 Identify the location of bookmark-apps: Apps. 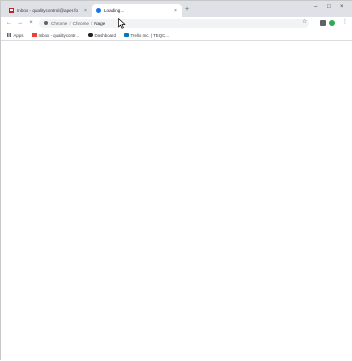
(15, 35).